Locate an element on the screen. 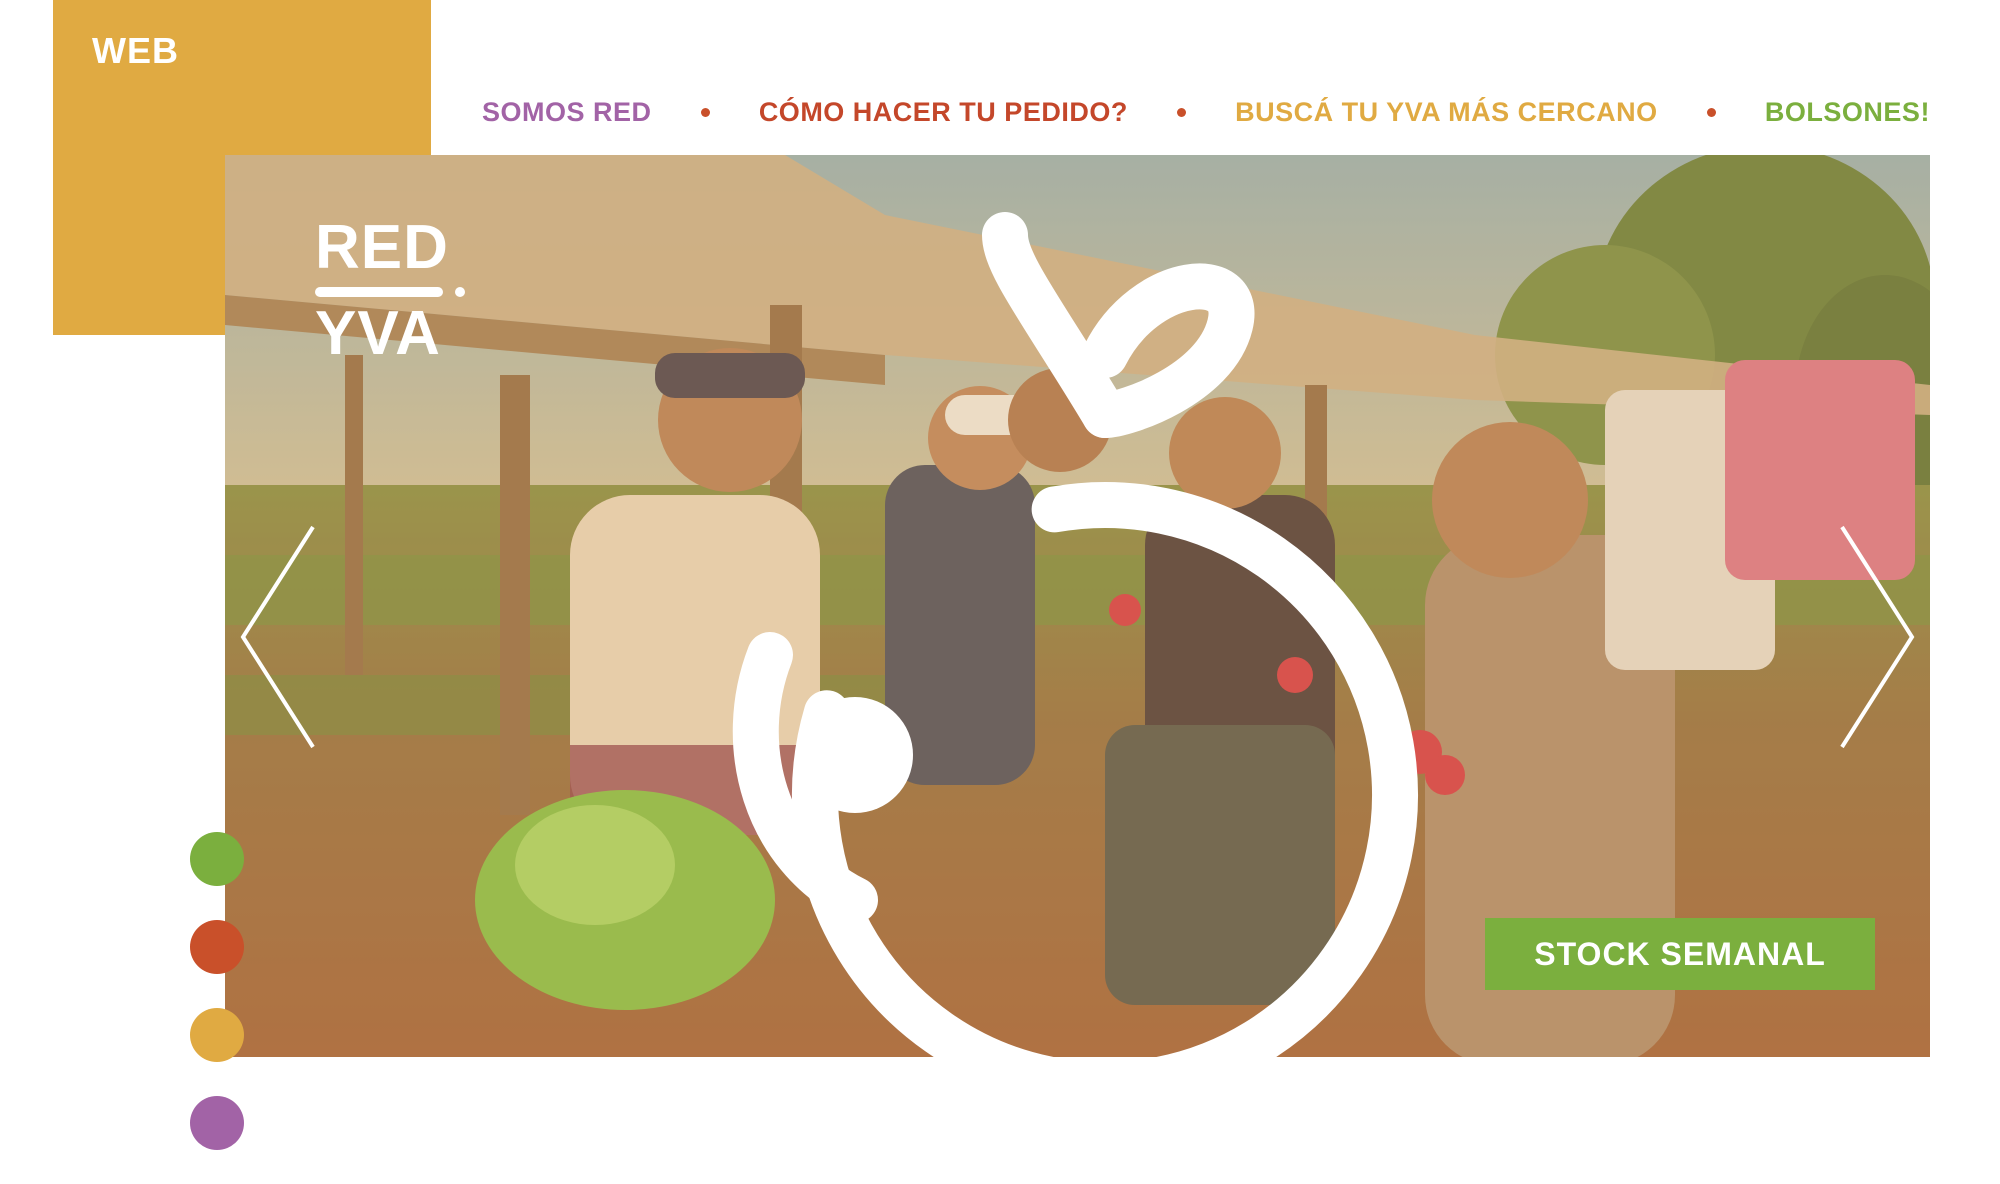  carousel-indicators is located at coordinates (219, 1008).